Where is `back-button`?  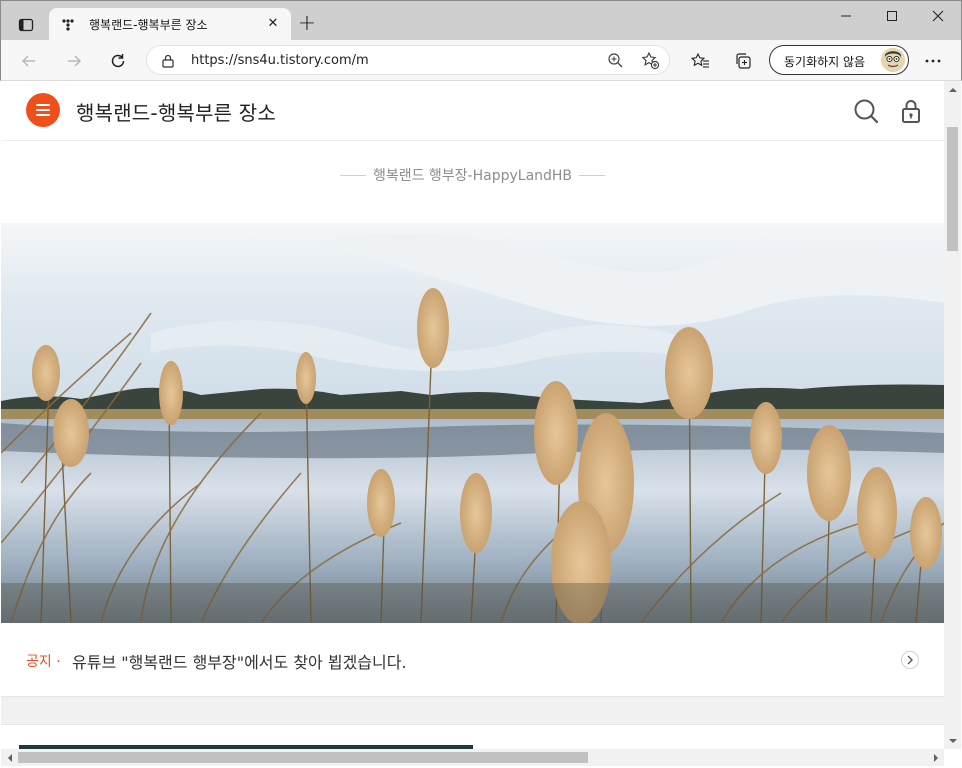
back-button is located at coordinates (29, 61).